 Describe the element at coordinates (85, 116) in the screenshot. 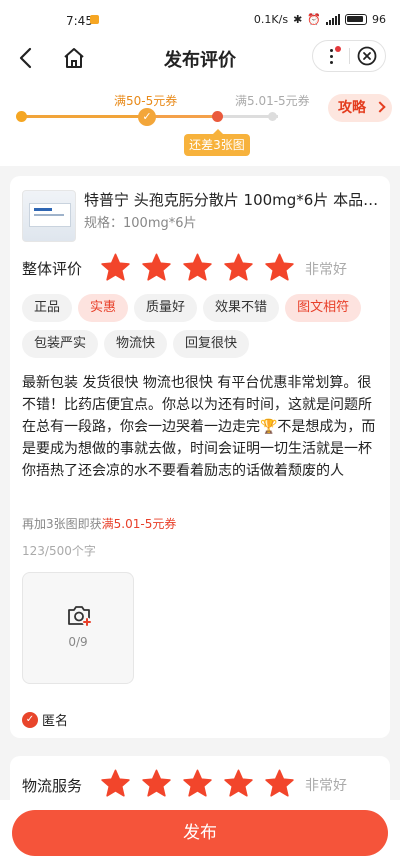

I see `progress-track-done` at that location.